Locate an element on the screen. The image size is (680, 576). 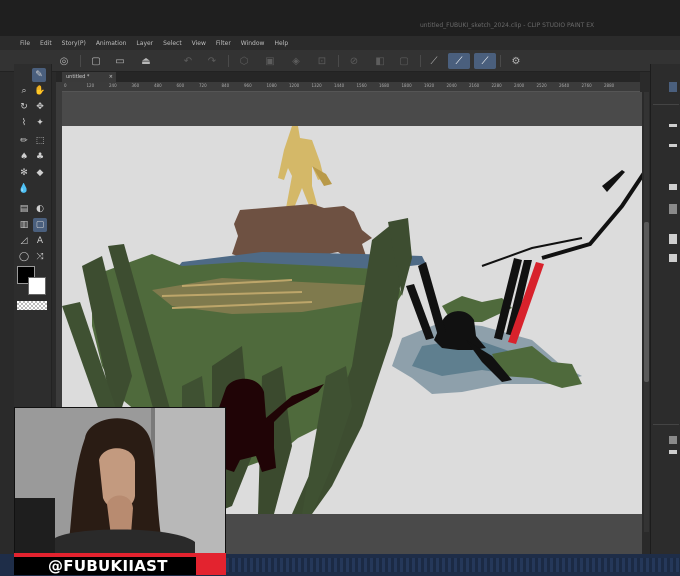
navigator-icon: ◎ is located at coordinates (64, 61).